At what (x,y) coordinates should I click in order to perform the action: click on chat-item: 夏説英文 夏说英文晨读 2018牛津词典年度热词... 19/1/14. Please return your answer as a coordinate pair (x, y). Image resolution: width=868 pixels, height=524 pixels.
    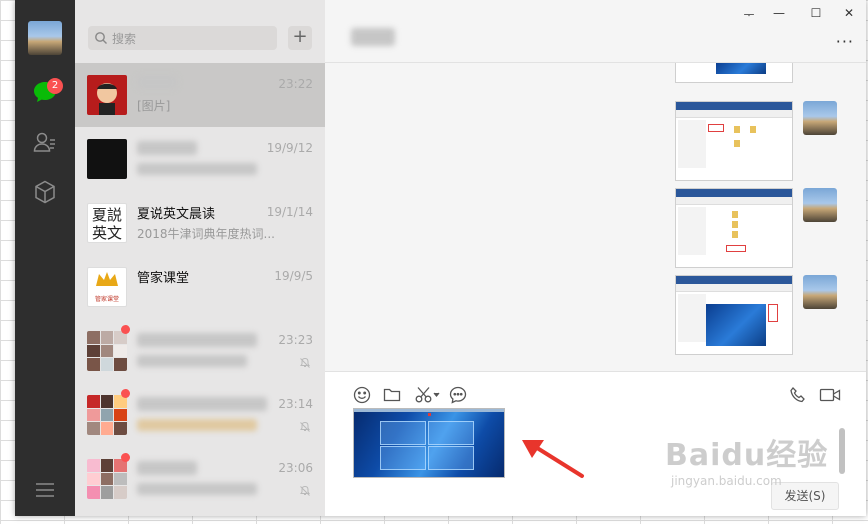
    Looking at the image, I should click on (200, 223).